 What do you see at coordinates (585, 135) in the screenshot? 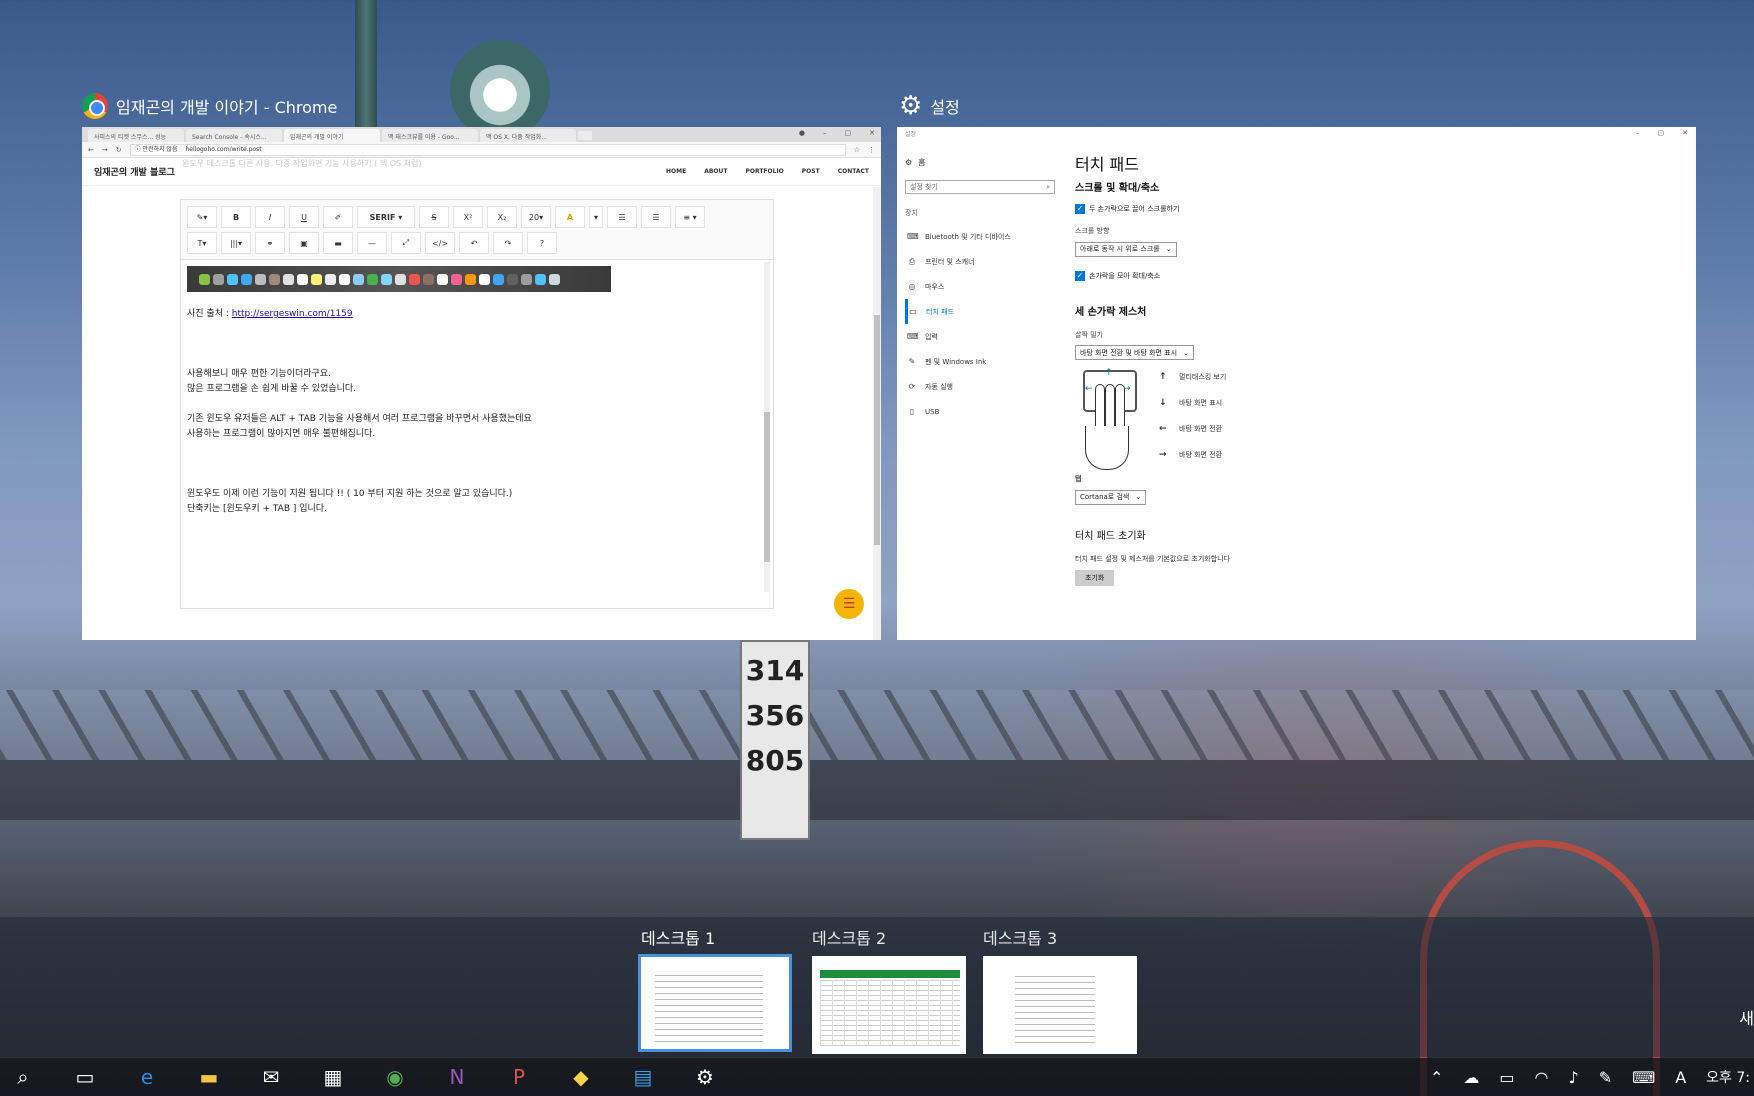
I see `new-tab-button` at bounding box center [585, 135].